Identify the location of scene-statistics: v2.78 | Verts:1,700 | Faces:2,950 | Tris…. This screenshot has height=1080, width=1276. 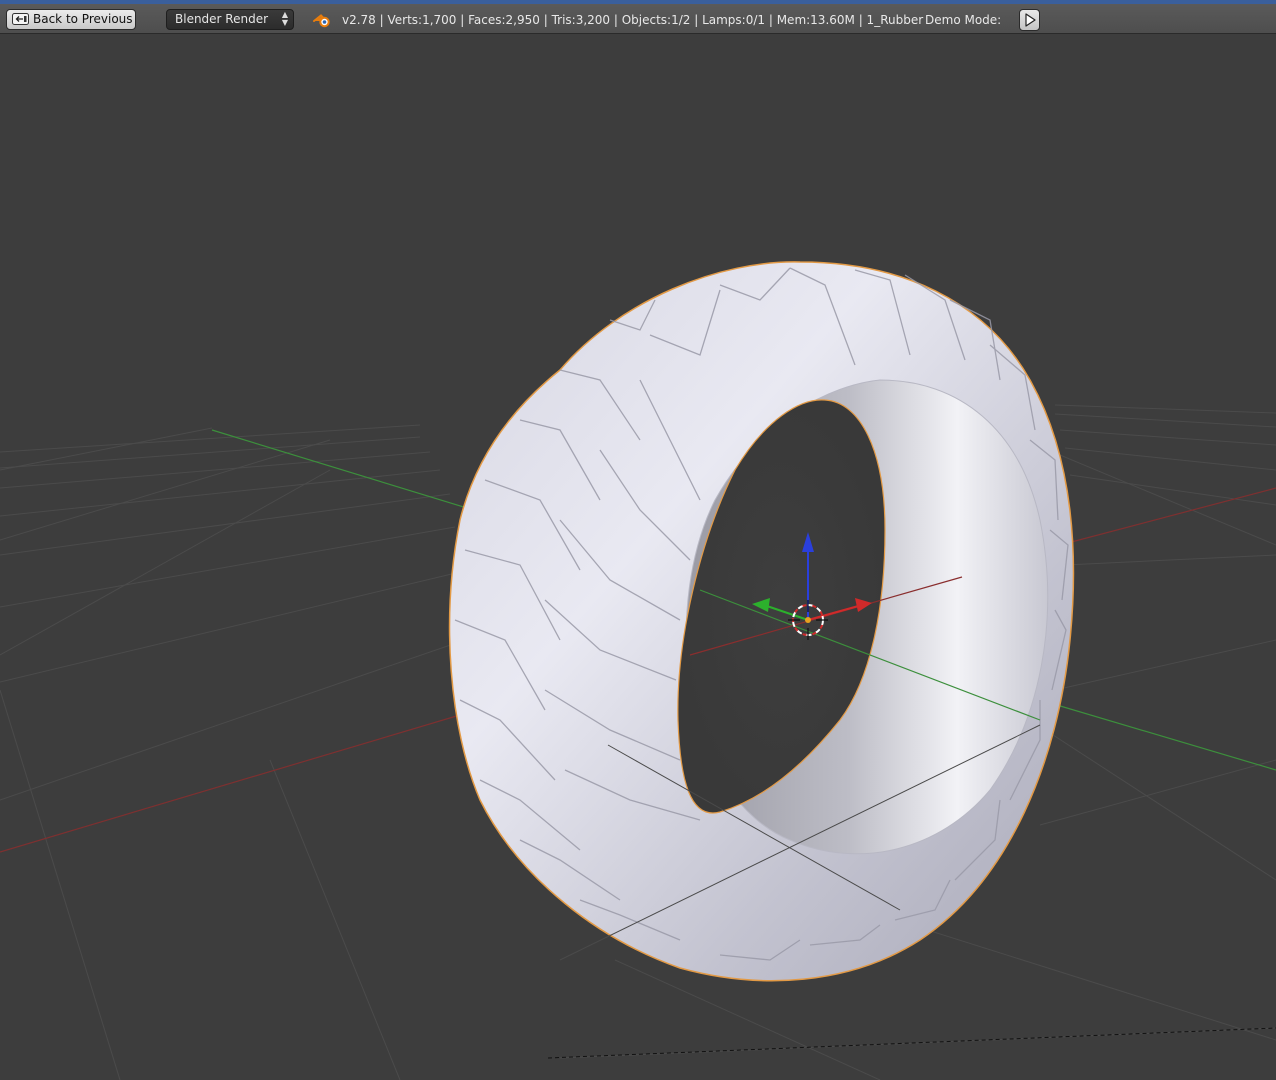
(633, 20).